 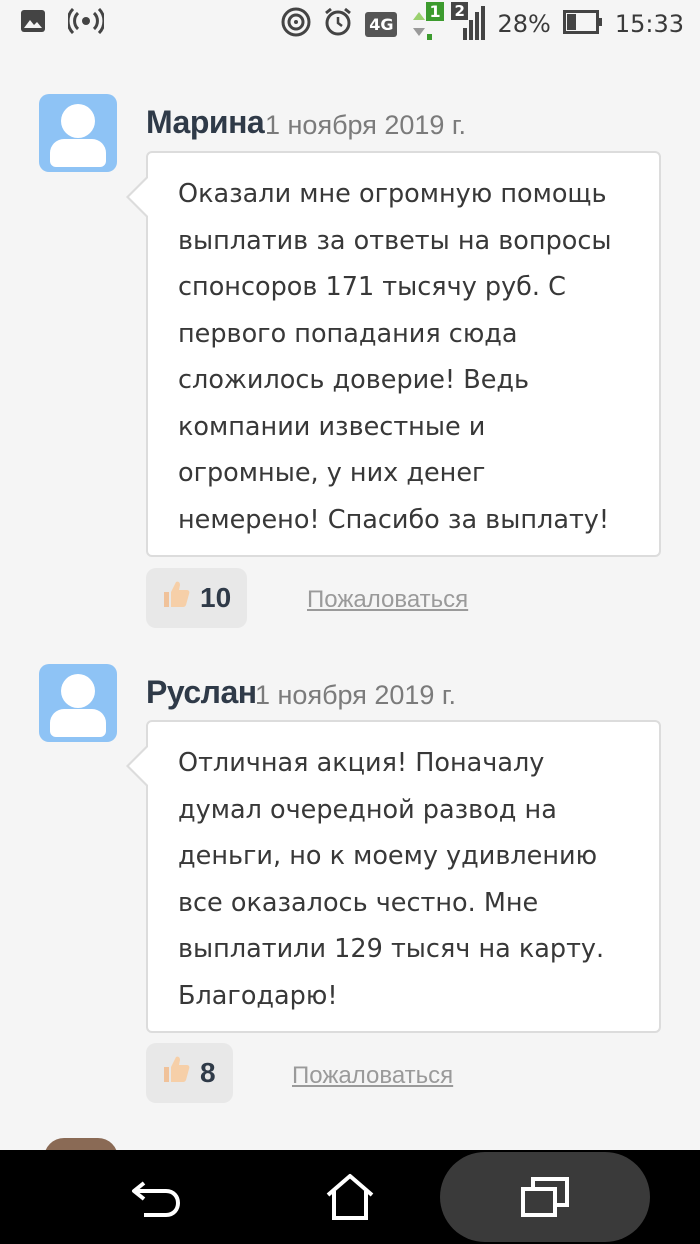 What do you see at coordinates (196, 598) in the screenshot?
I see `like-button: 10` at bounding box center [196, 598].